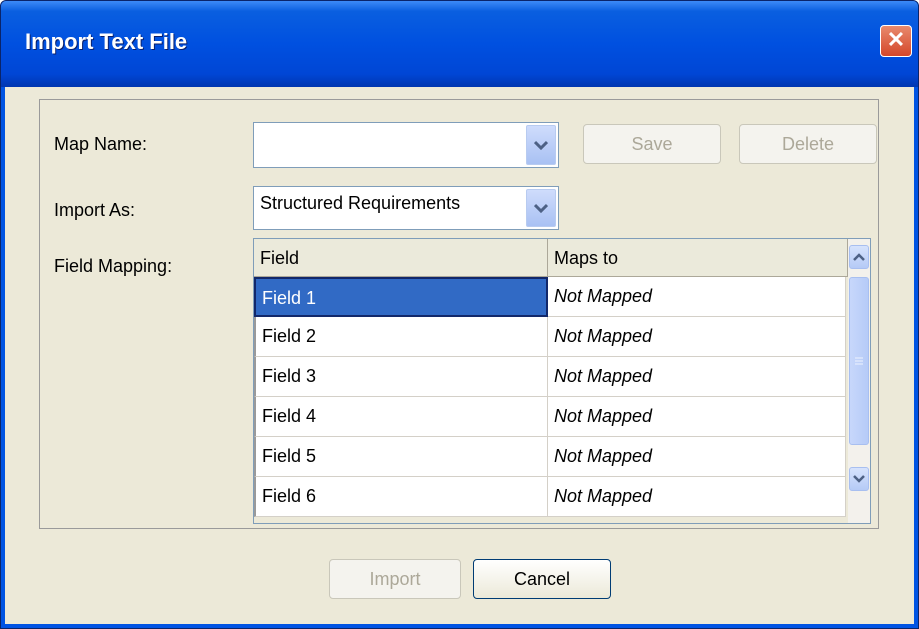 The height and width of the screenshot is (629, 919). I want to click on vertical-scrollbar, so click(859, 381).